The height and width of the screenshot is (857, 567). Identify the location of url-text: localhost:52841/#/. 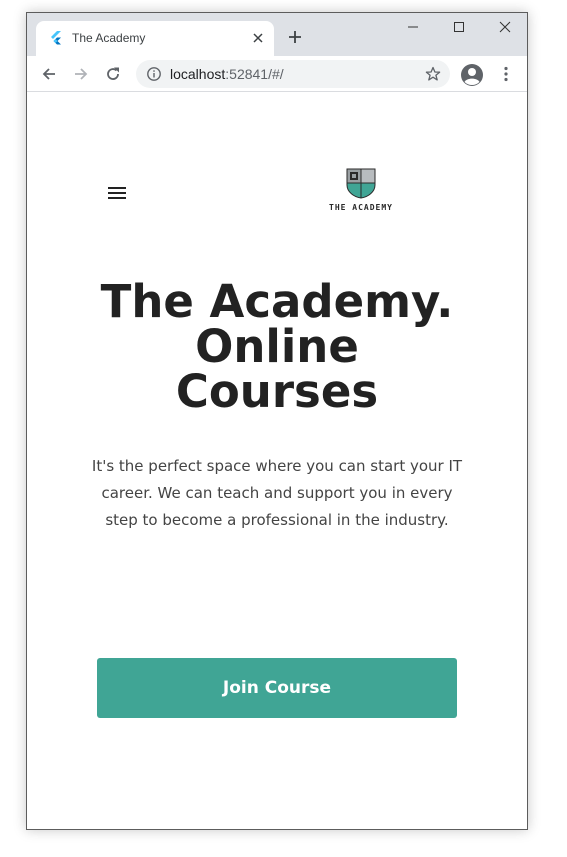
(227, 74).